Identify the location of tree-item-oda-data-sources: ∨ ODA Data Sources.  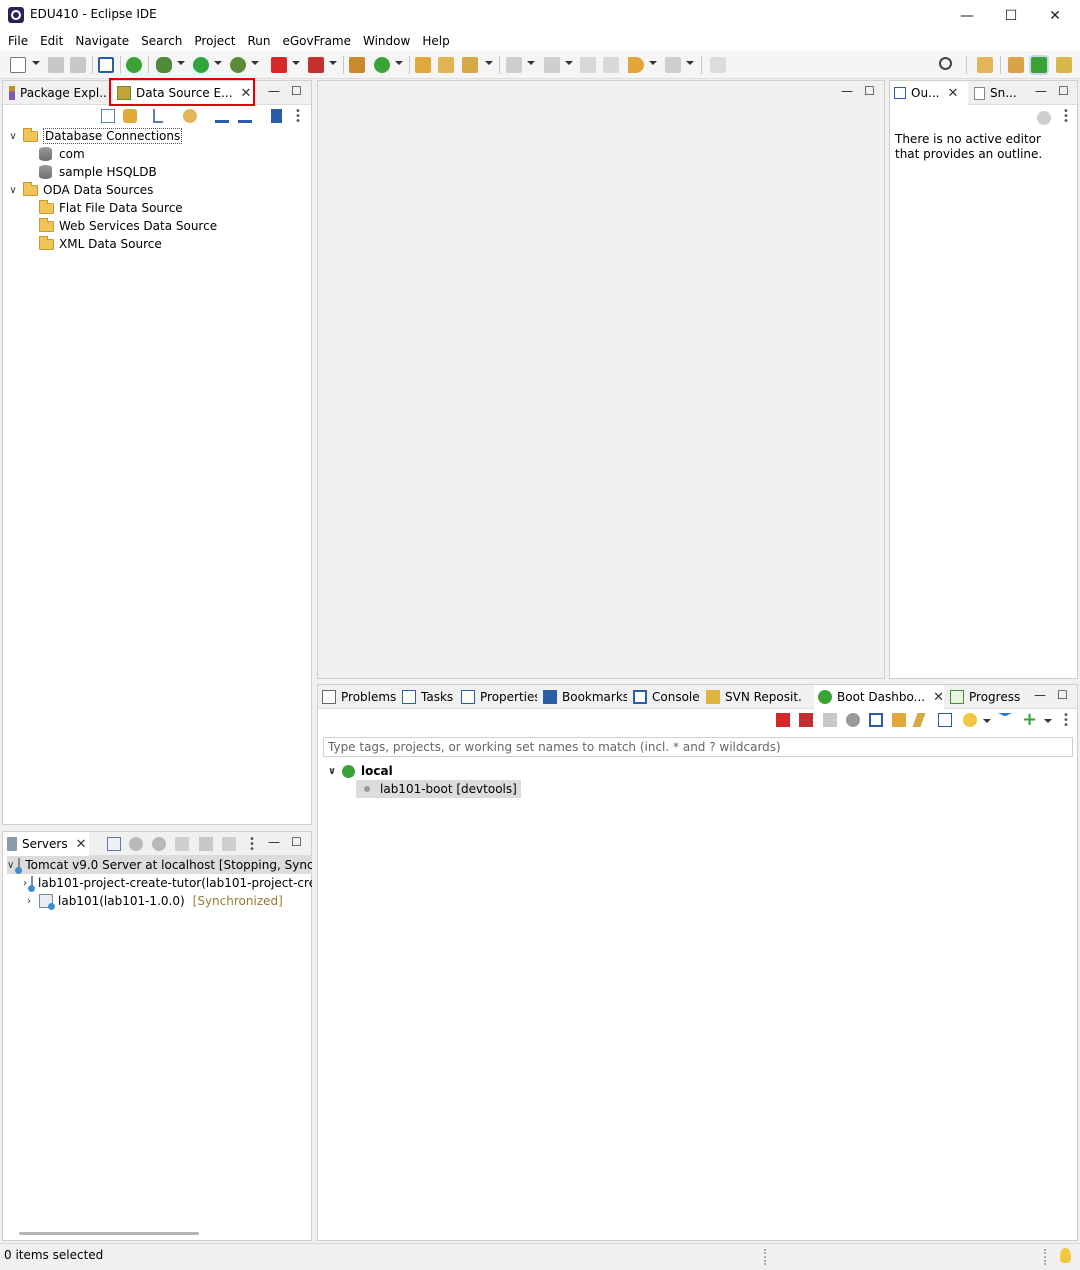
(80, 190).